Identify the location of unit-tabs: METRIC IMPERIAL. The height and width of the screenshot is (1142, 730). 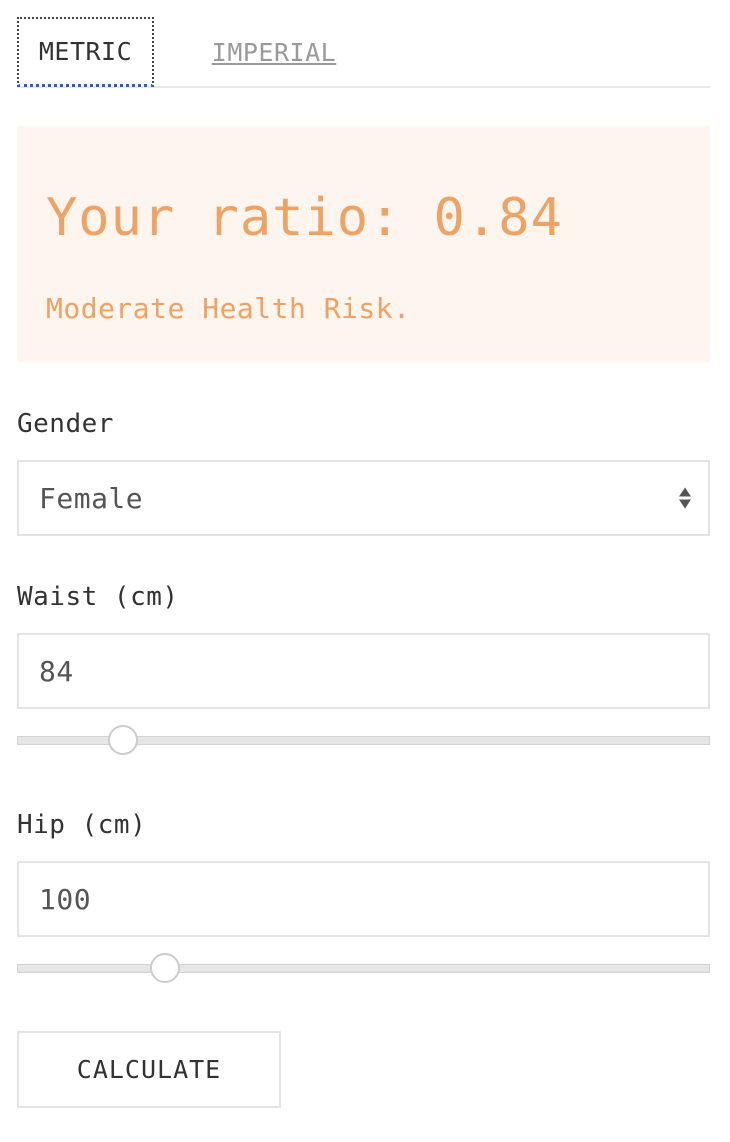
(363, 52).